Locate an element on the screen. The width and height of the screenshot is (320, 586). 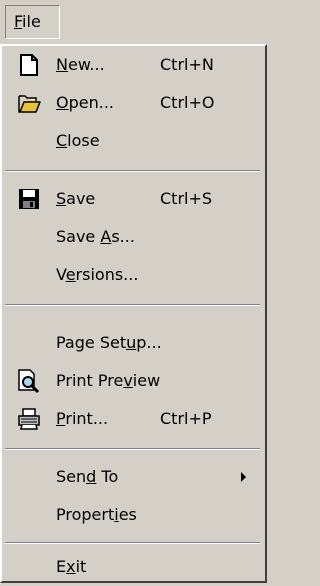
menu-bar: File is located at coordinates (133, 22).